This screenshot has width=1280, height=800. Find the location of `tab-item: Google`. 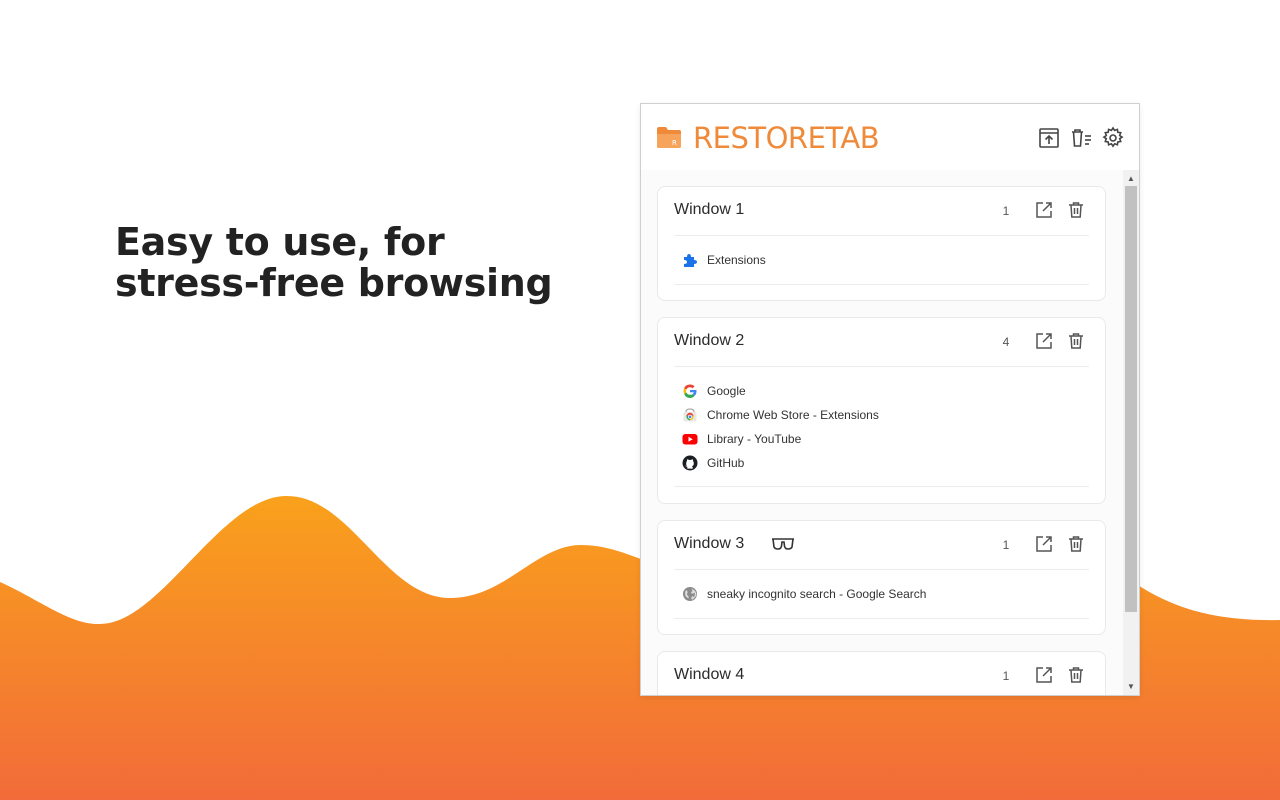

tab-item: Google is located at coordinates (714, 391).